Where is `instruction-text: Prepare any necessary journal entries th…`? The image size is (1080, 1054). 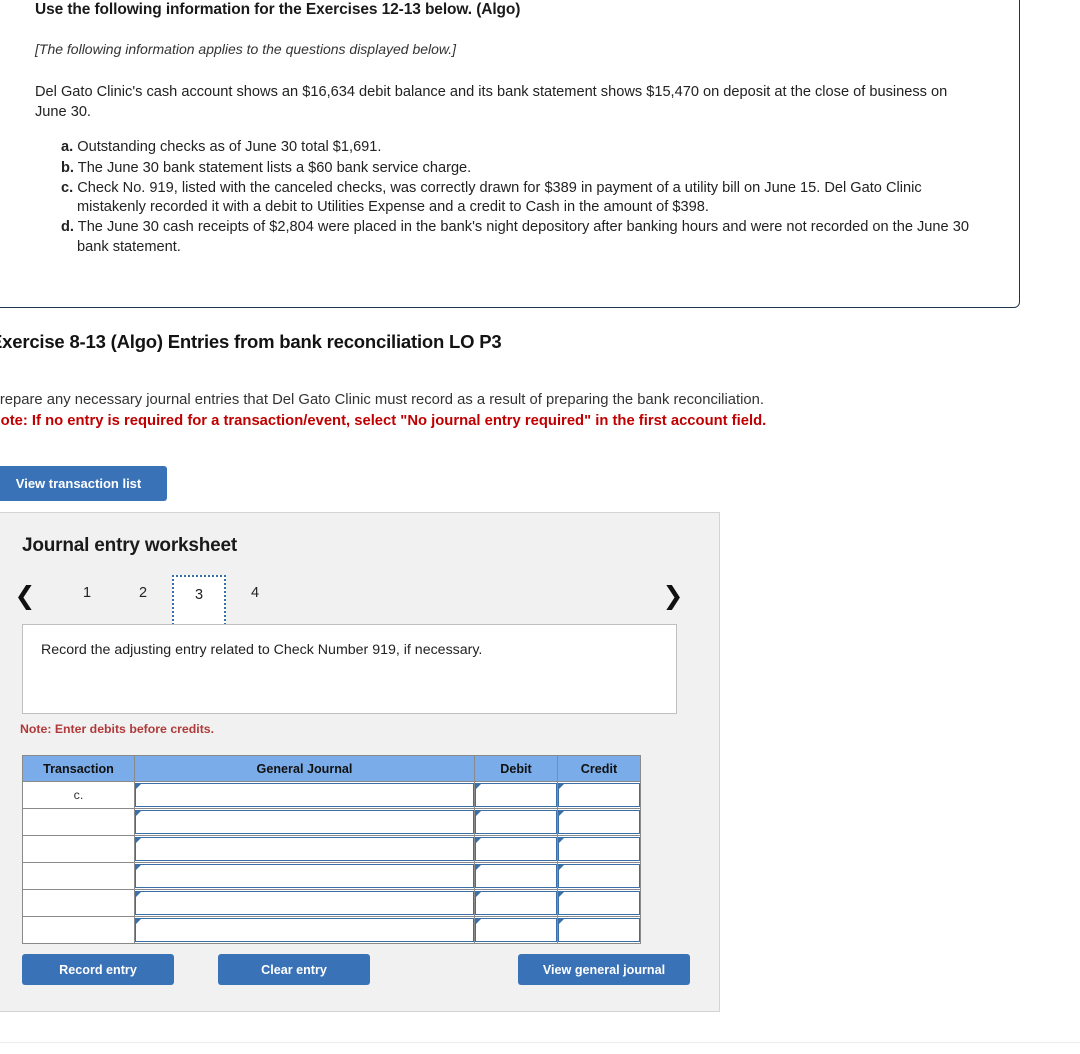 instruction-text: Prepare any necessary journal entries th… is located at coordinates (382, 400).